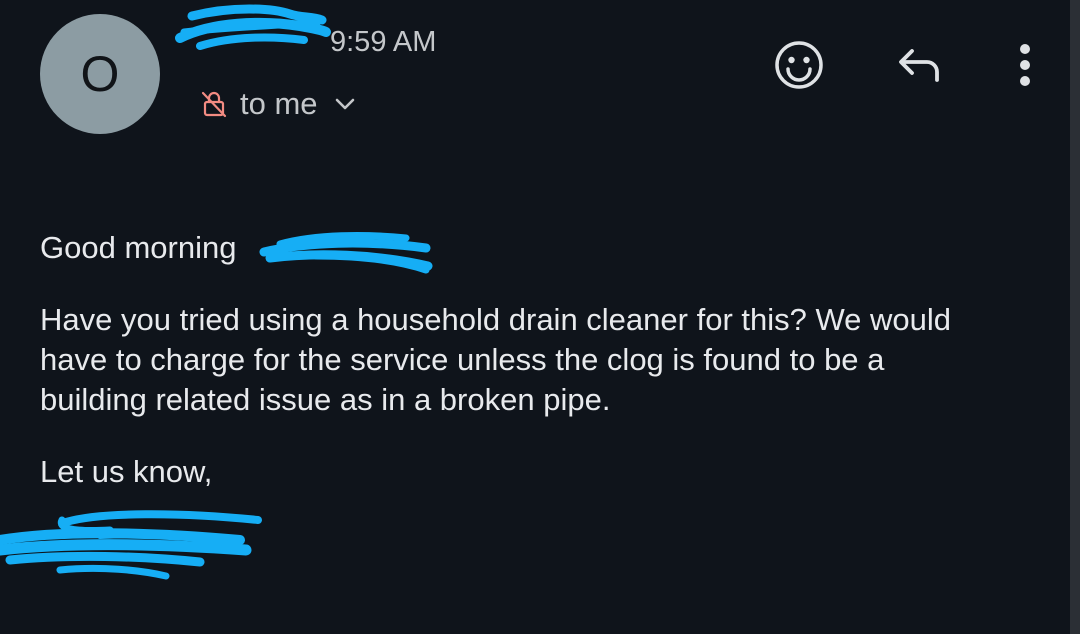 The width and height of the screenshot is (1080, 634). I want to click on emoji-react-button, so click(799, 65).